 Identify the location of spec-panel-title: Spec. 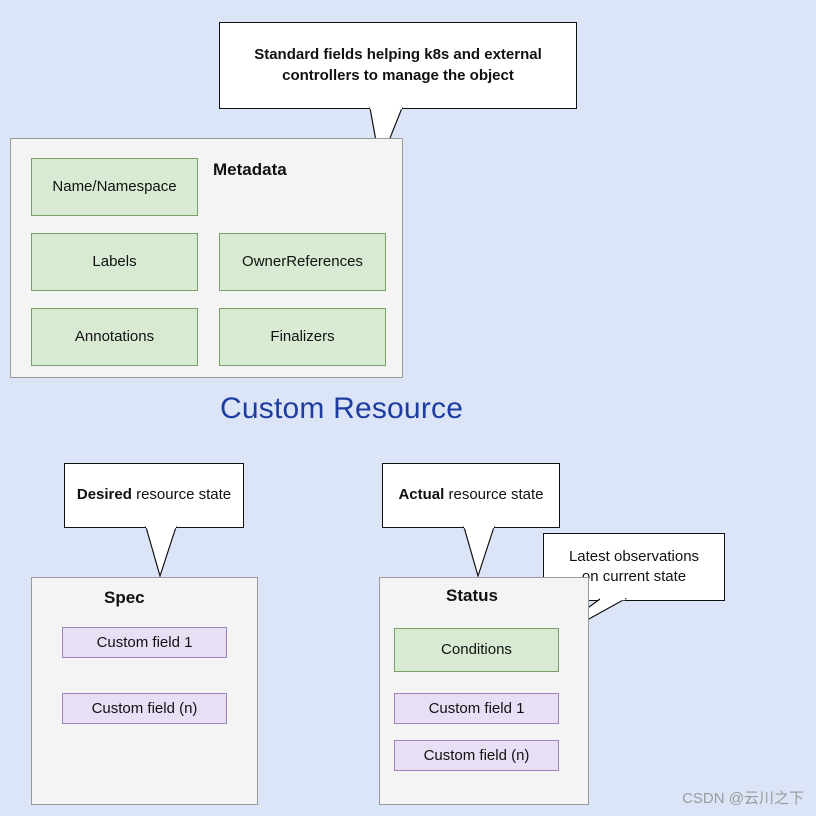
(124, 597).